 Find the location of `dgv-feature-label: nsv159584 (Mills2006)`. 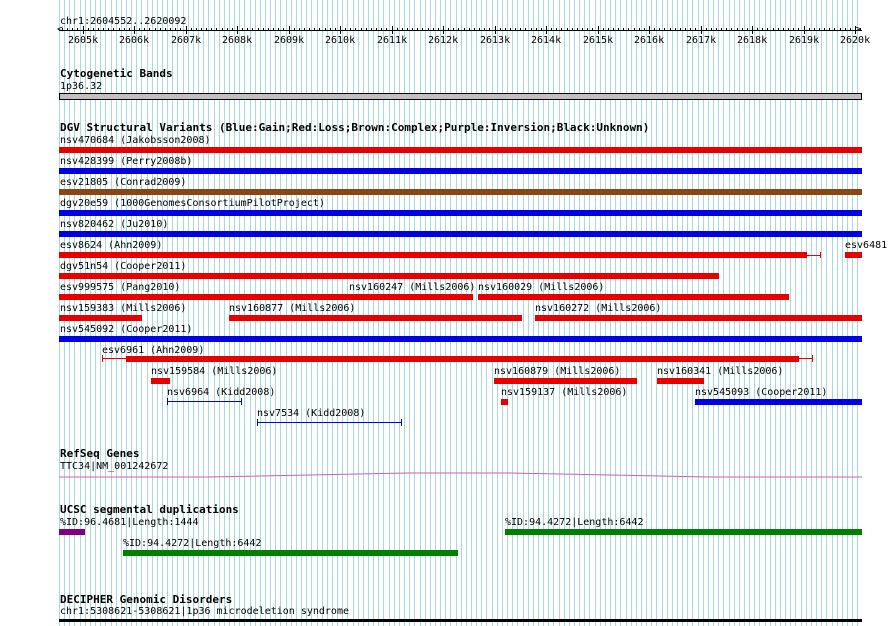

dgv-feature-label: nsv159584 (Mills2006) is located at coordinates (214, 371).